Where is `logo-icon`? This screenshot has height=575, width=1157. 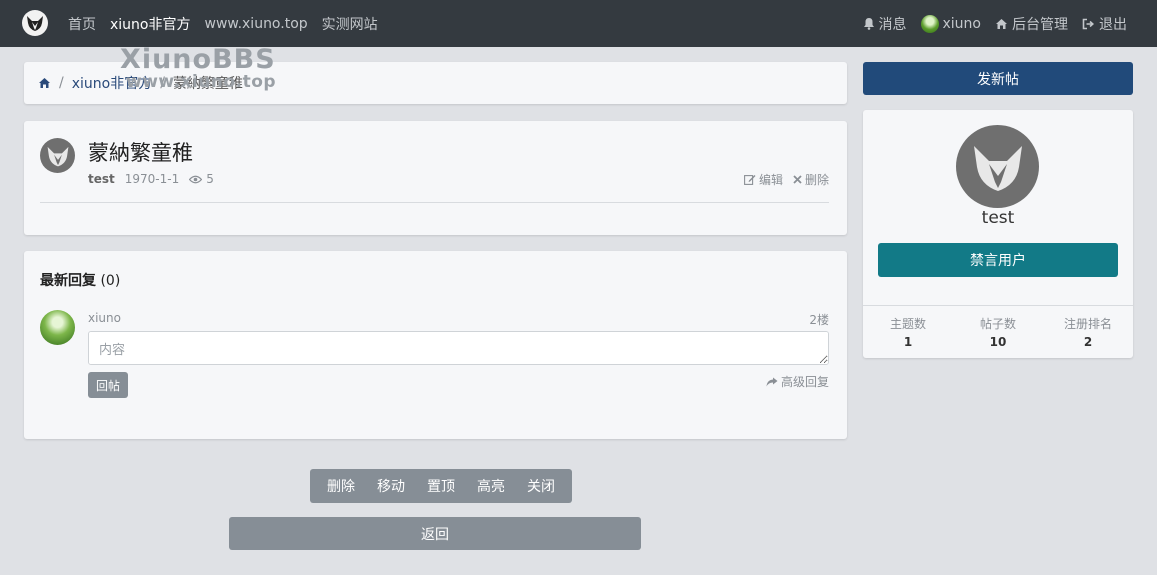 logo-icon is located at coordinates (35, 23).